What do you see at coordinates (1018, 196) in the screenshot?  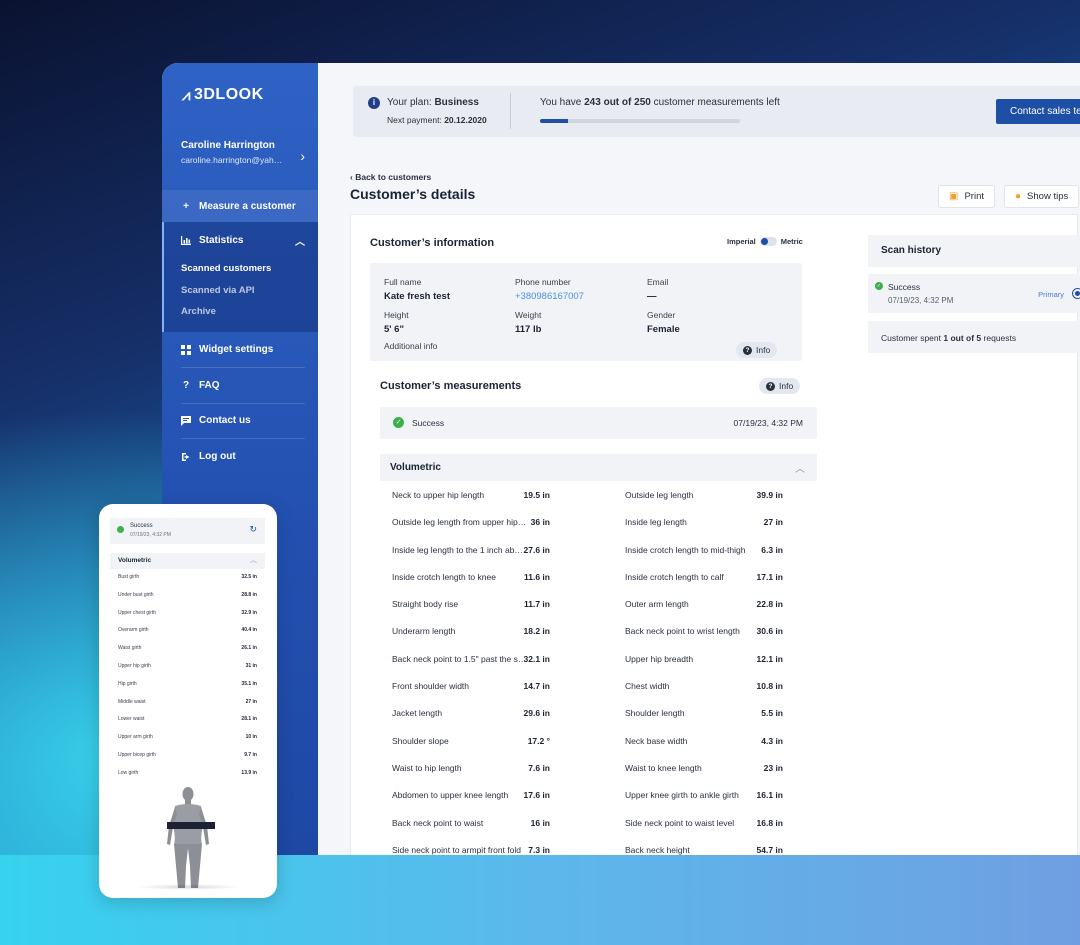 I see `lightbulb-icon: ●` at bounding box center [1018, 196].